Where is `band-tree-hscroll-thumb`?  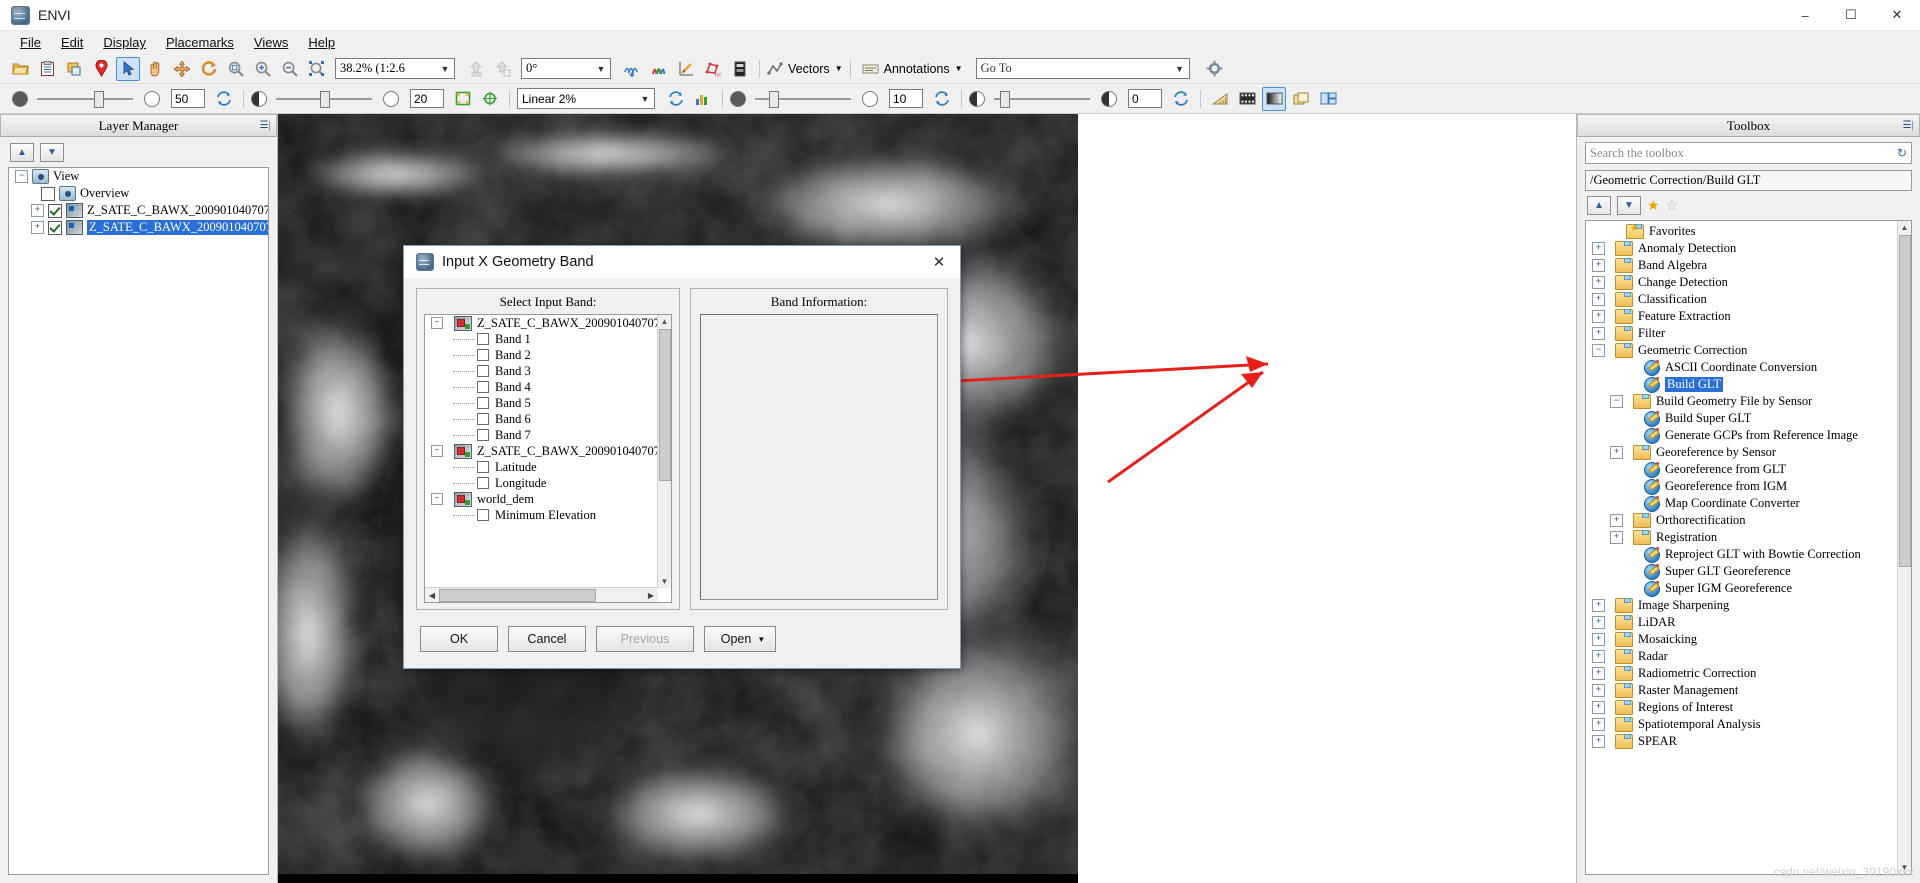
band-tree-hscroll-thumb is located at coordinates (517, 595).